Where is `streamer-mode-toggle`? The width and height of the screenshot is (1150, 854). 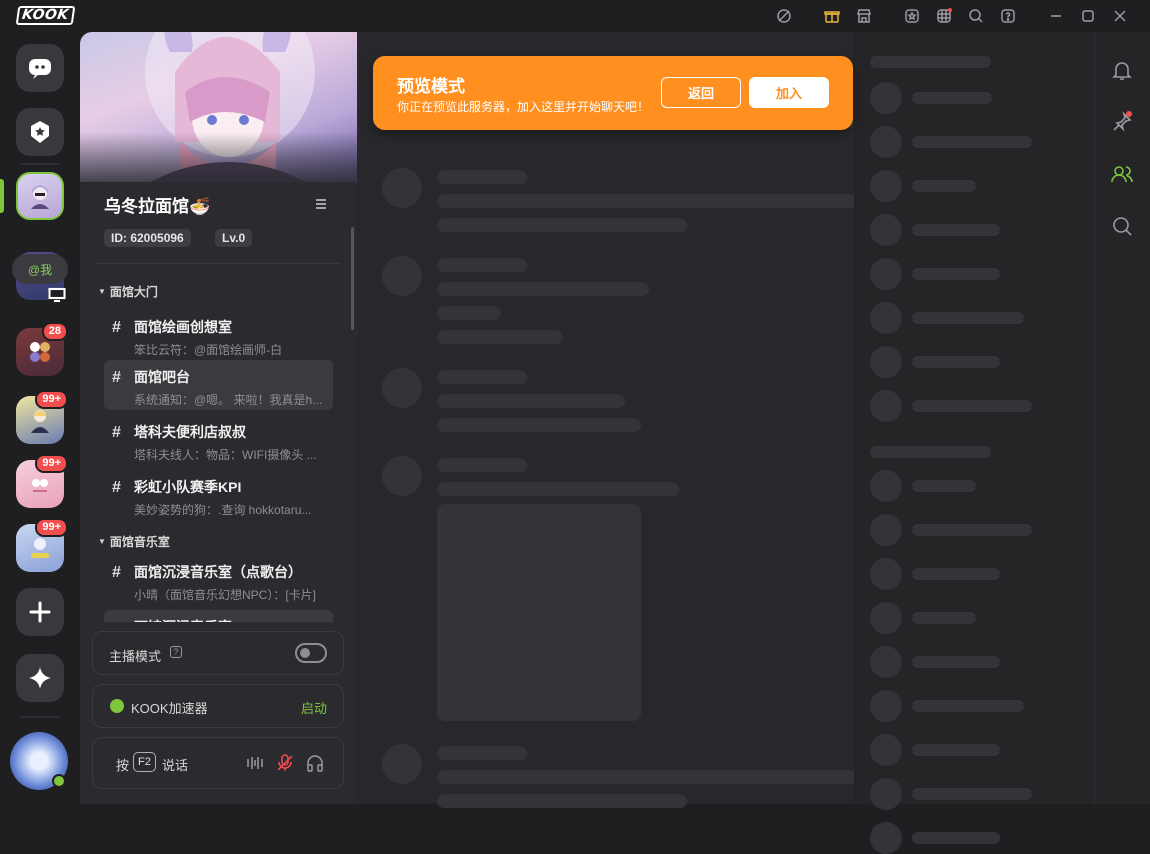 streamer-mode-toggle is located at coordinates (311, 653).